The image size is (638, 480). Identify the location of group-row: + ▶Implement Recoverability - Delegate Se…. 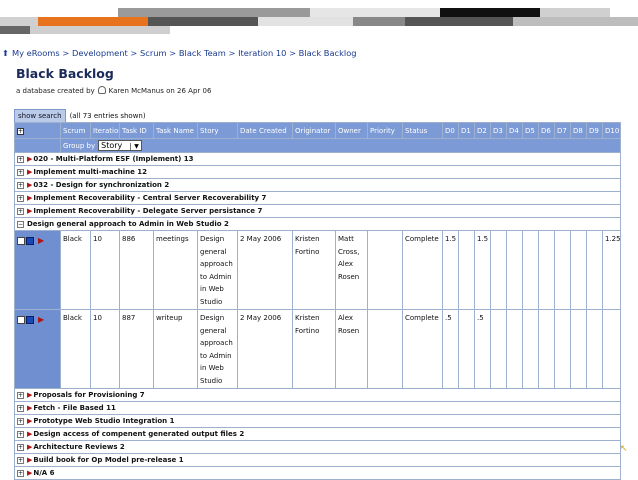
(317, 211).